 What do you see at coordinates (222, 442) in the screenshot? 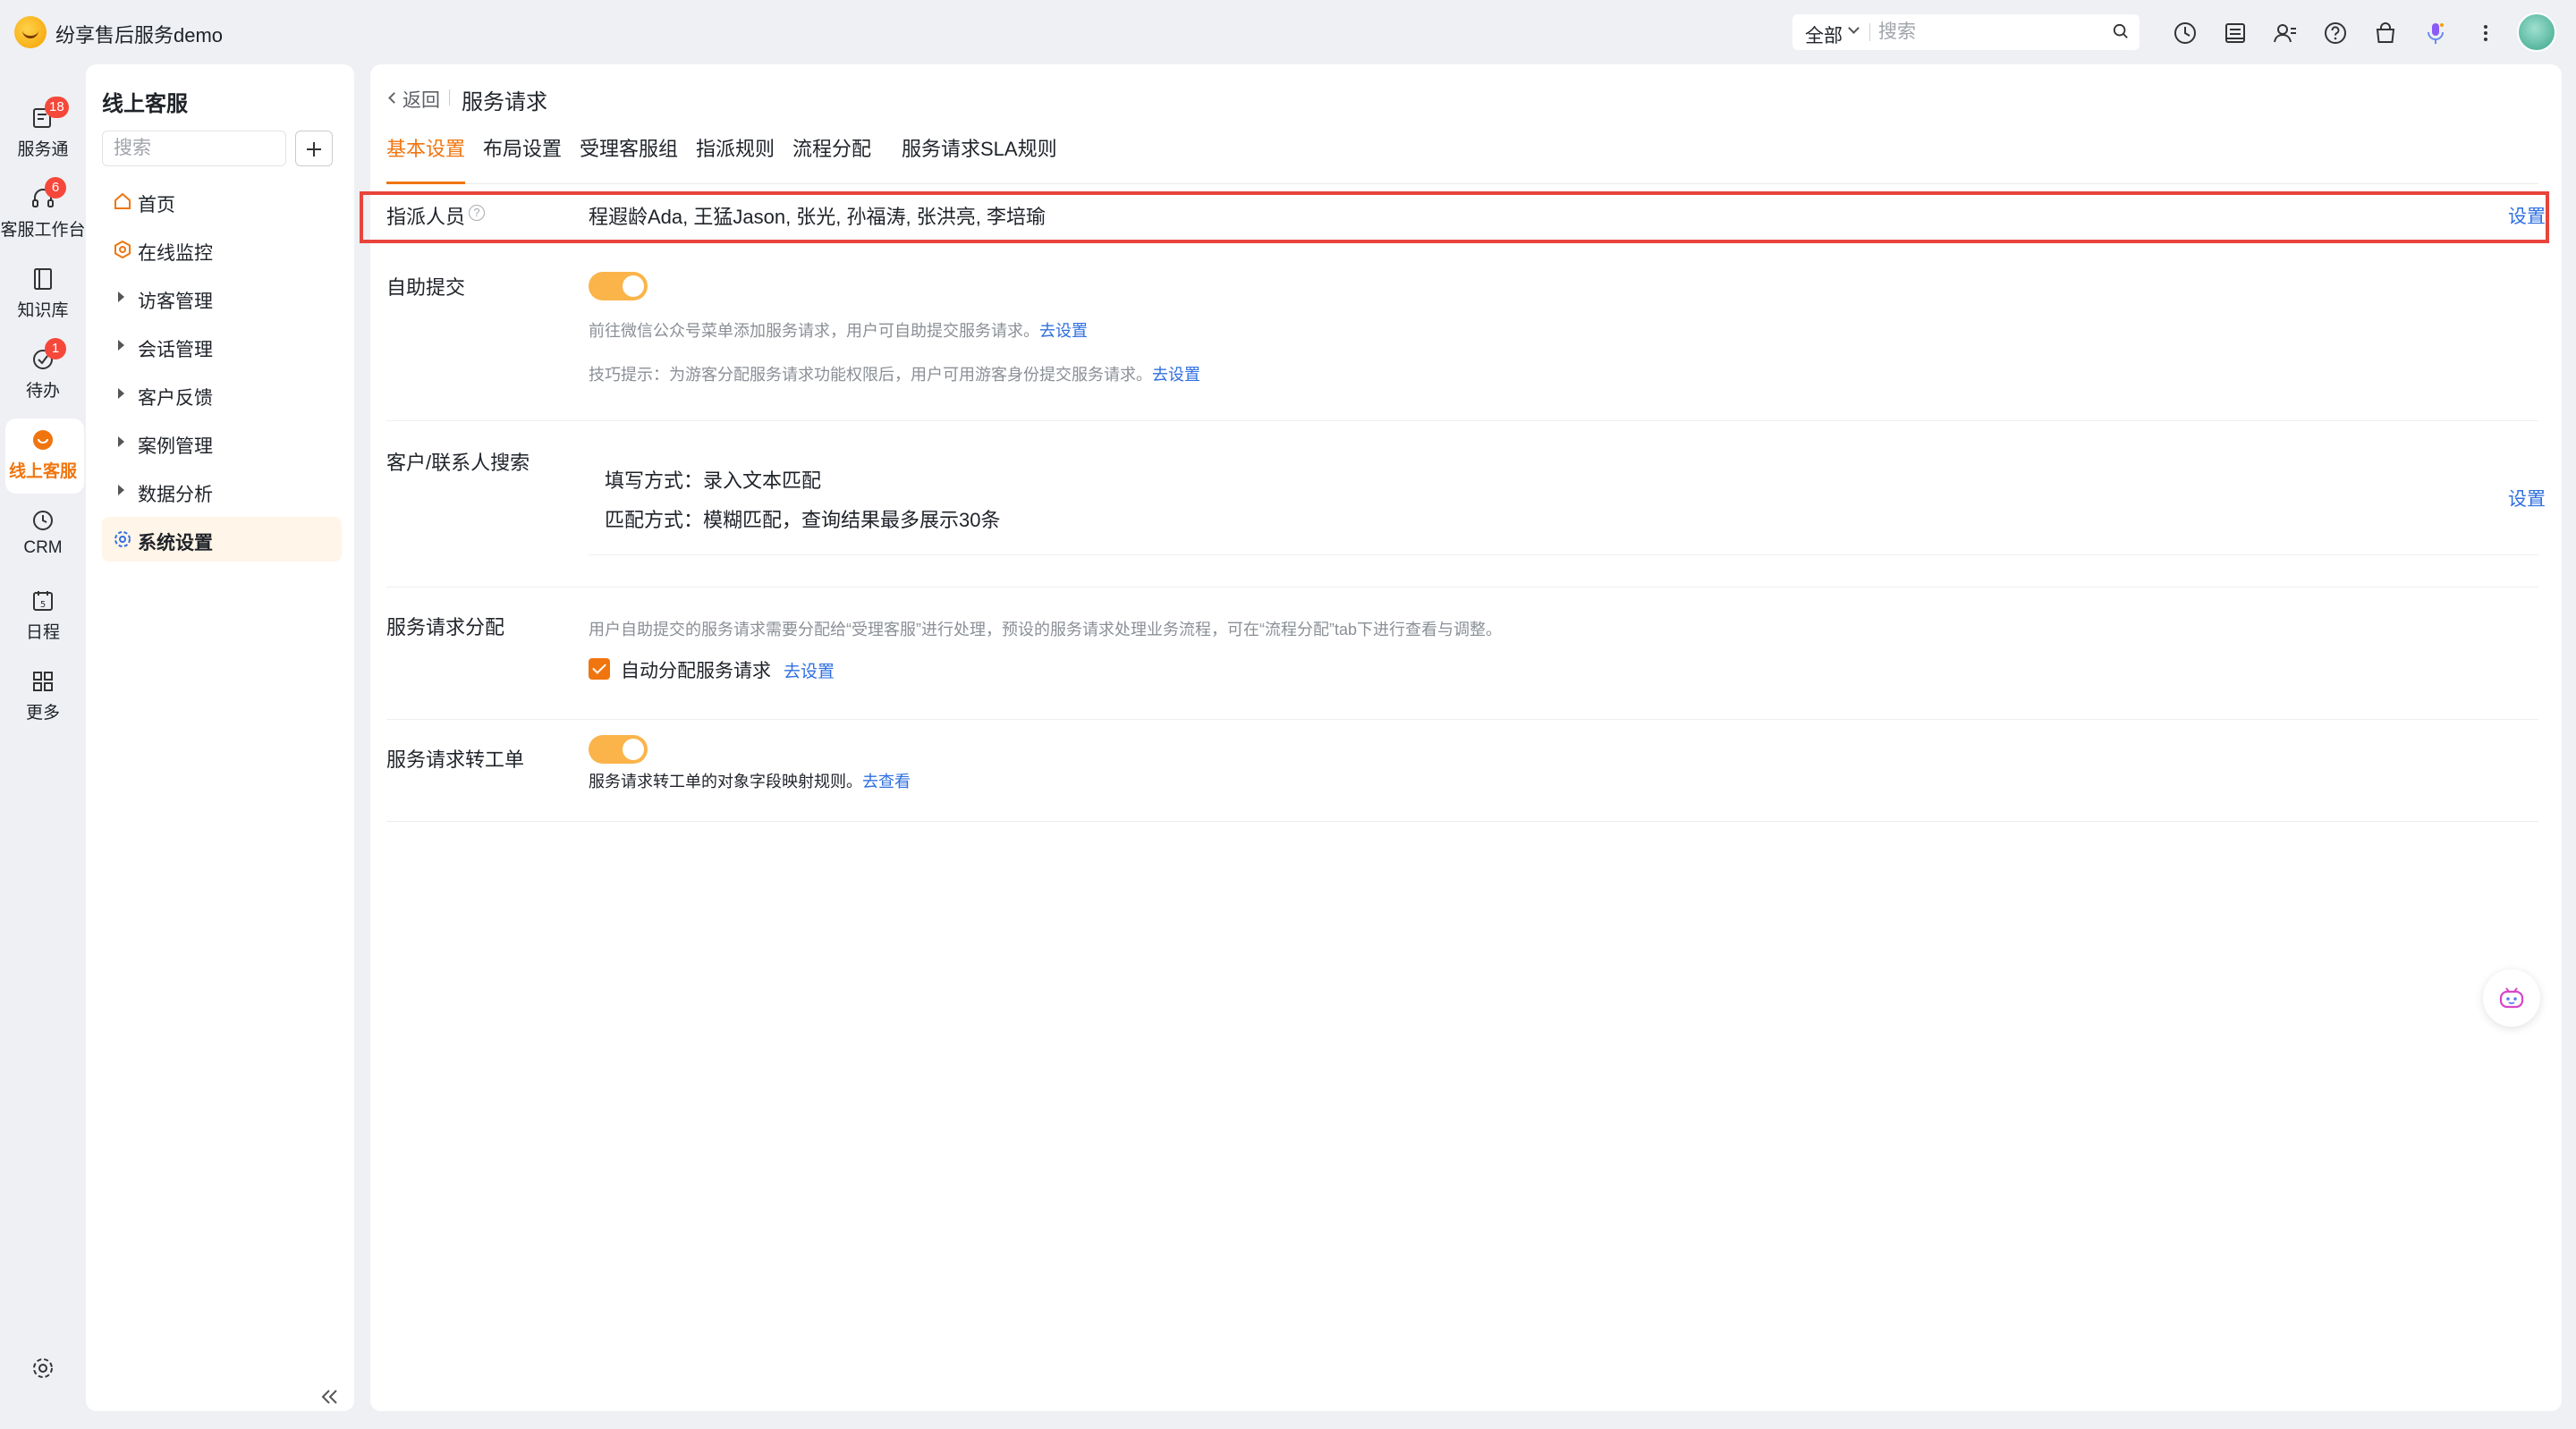
I see `sidebar-item-cases: 案例管理` at bounding box center [222, 442].